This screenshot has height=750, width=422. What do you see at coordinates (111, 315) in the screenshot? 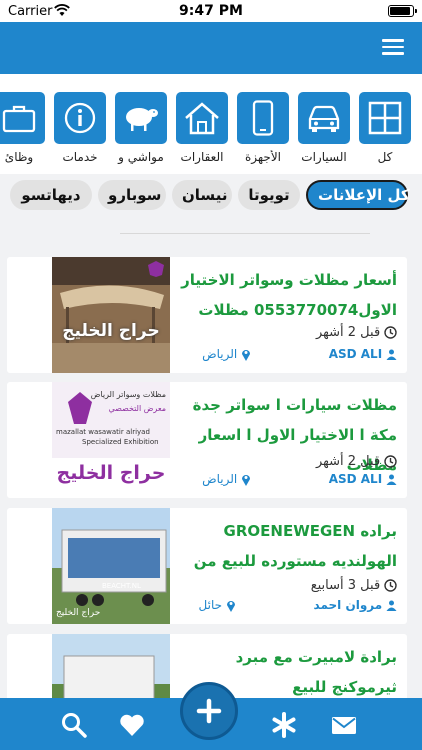
I see `listing-thumbnail: حراج الخليج` at bounding box center [111, 315].